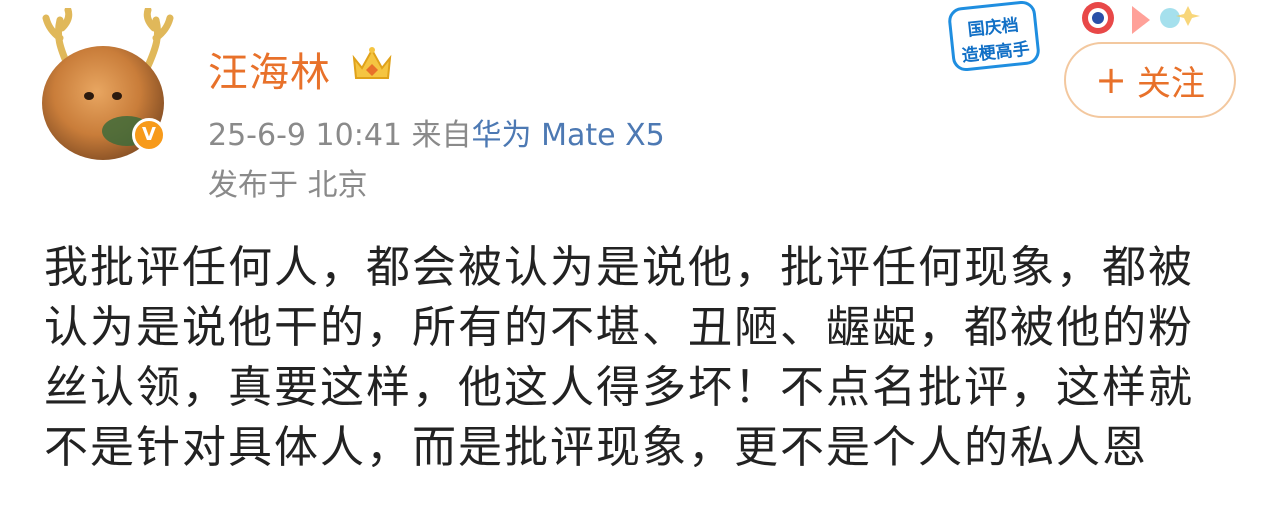  What do you see at coordinates (441, 135) in the screenshot?
I see `source-label: 来自` at bounding box center [441, 135].